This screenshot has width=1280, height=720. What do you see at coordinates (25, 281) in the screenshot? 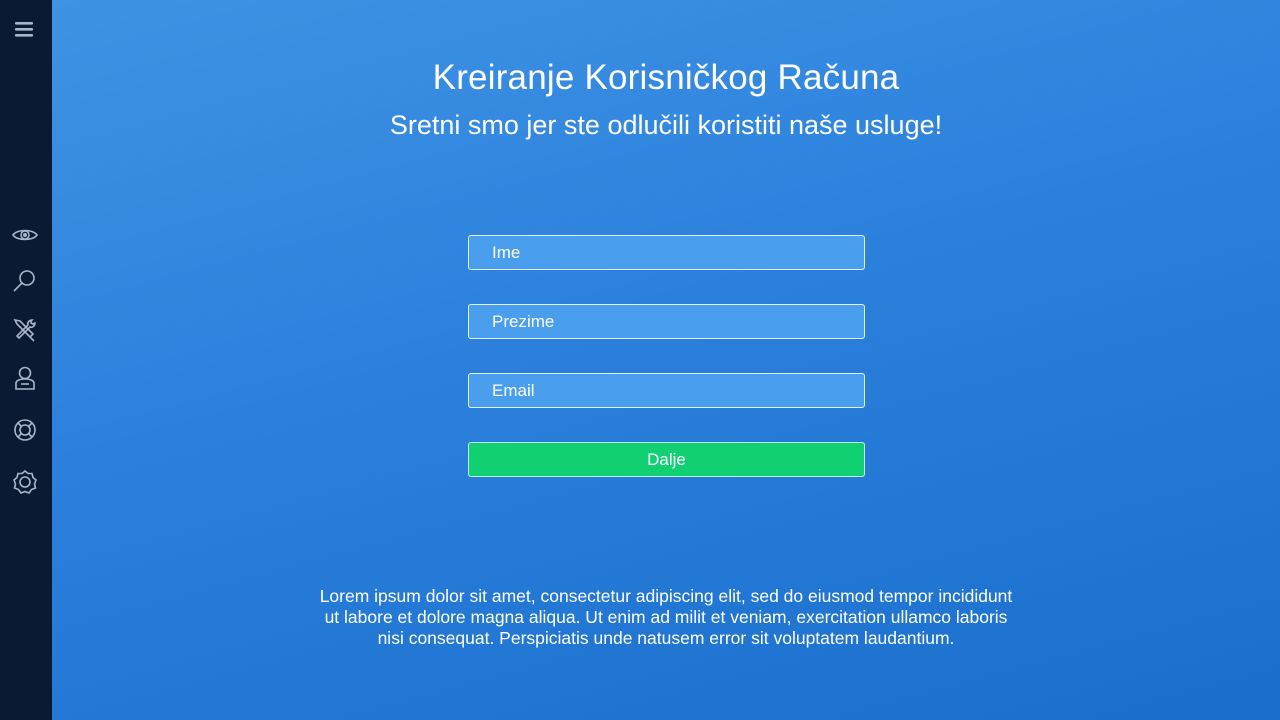
I see `search-icon` at bounding box center [25, 281].